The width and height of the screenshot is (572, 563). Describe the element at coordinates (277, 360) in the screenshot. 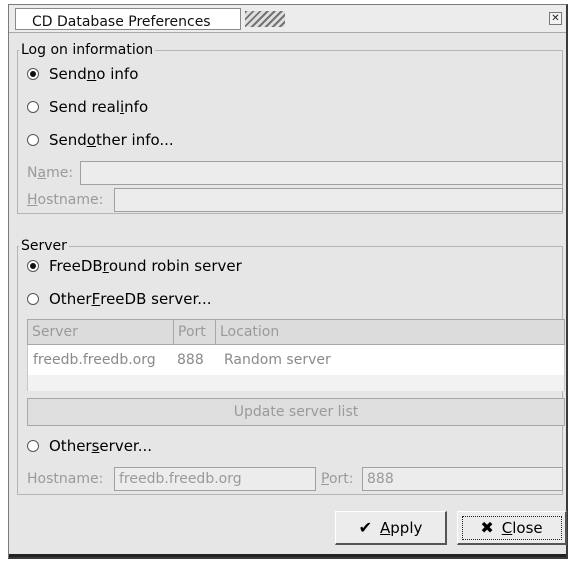

I see `cell-location: Random server` at that location.